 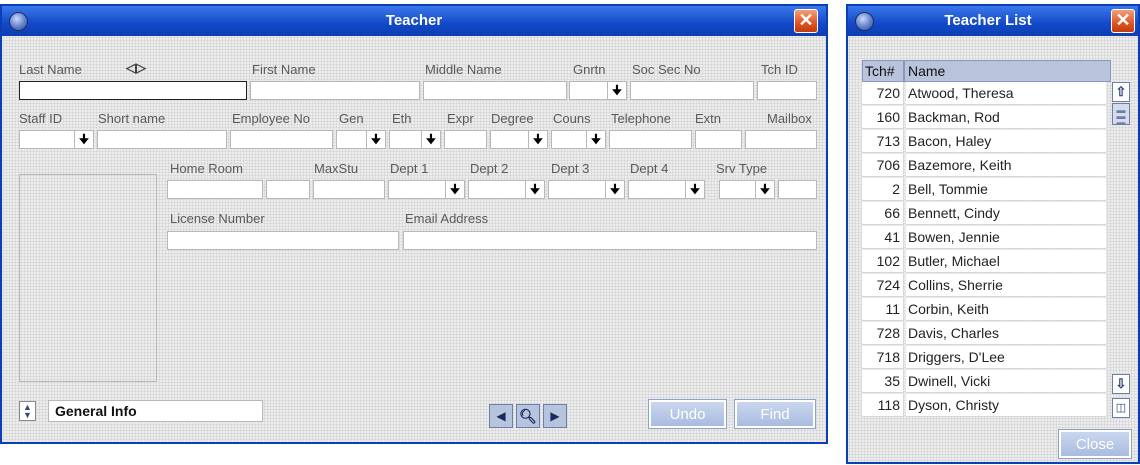 What do you see at coordinates (984, 382) in the screenshot?
I see `table-row: 35 Dwinell, Vicki` at bounding box center [984, 382].